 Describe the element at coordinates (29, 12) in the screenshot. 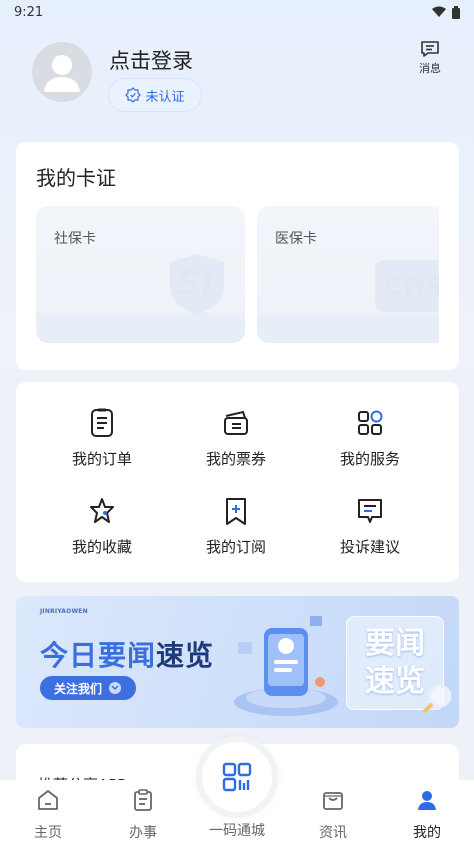

I see `status-time: 9:21` at that location.